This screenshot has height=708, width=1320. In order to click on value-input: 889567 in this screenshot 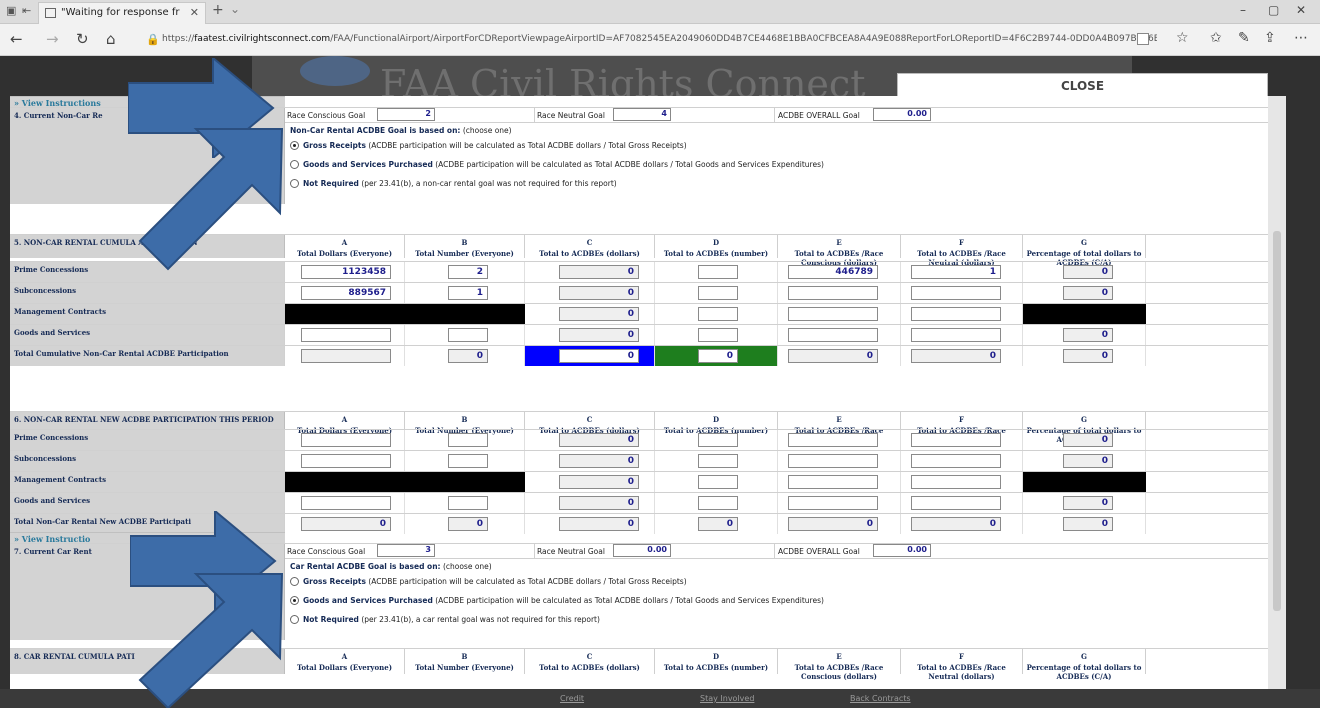, I will do `click(346, 293)`.